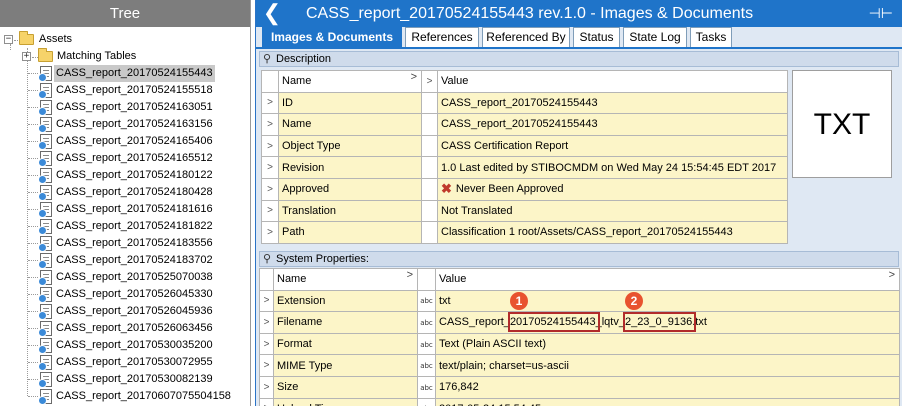 The image size is (902, 406). I want to click on expand-icon: +, so click(26, 56).